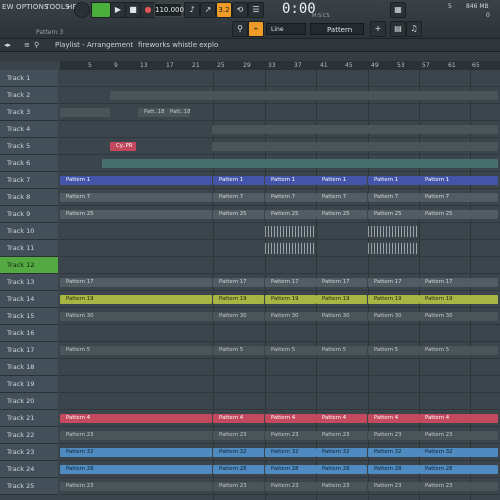  I want to click on clip: Pattern 1, so click(136, 180).